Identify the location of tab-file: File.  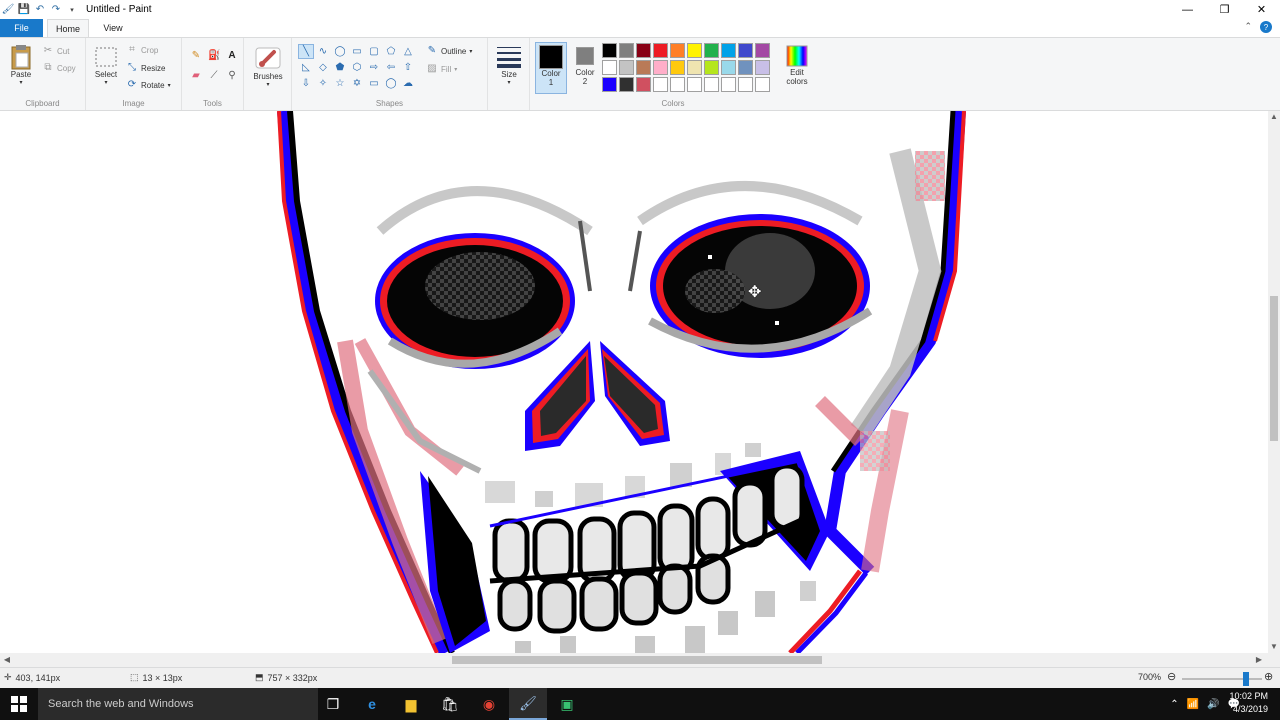
(21, 28).